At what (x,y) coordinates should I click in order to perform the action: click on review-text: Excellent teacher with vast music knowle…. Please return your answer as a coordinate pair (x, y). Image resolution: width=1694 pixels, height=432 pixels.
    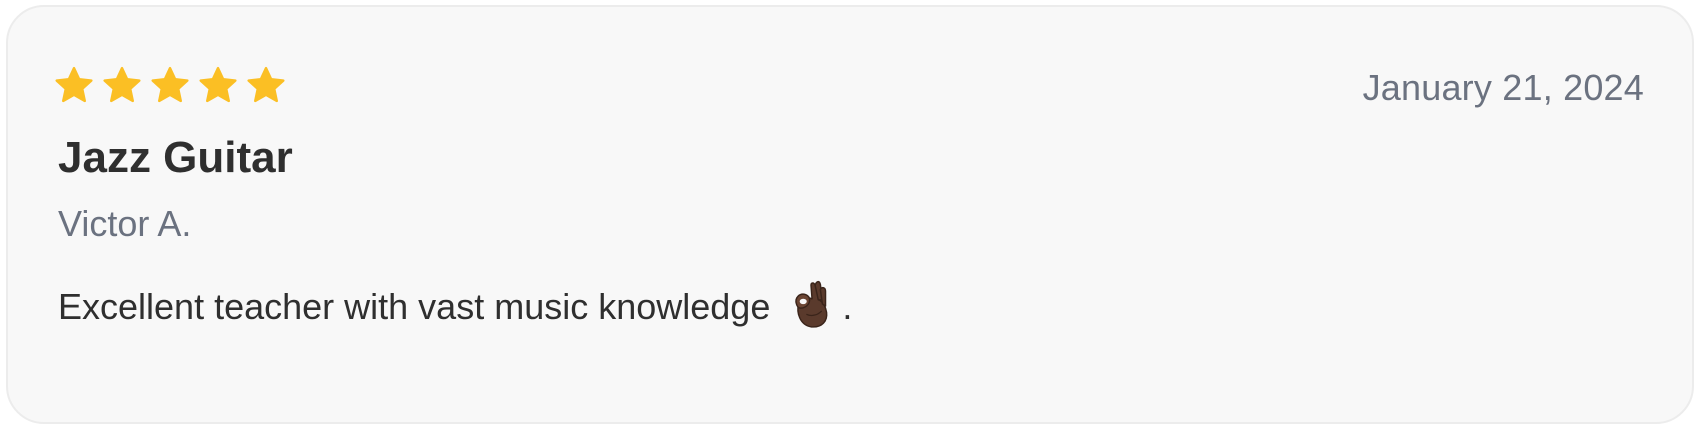
    Looking at the image, I should click on (455, 305).